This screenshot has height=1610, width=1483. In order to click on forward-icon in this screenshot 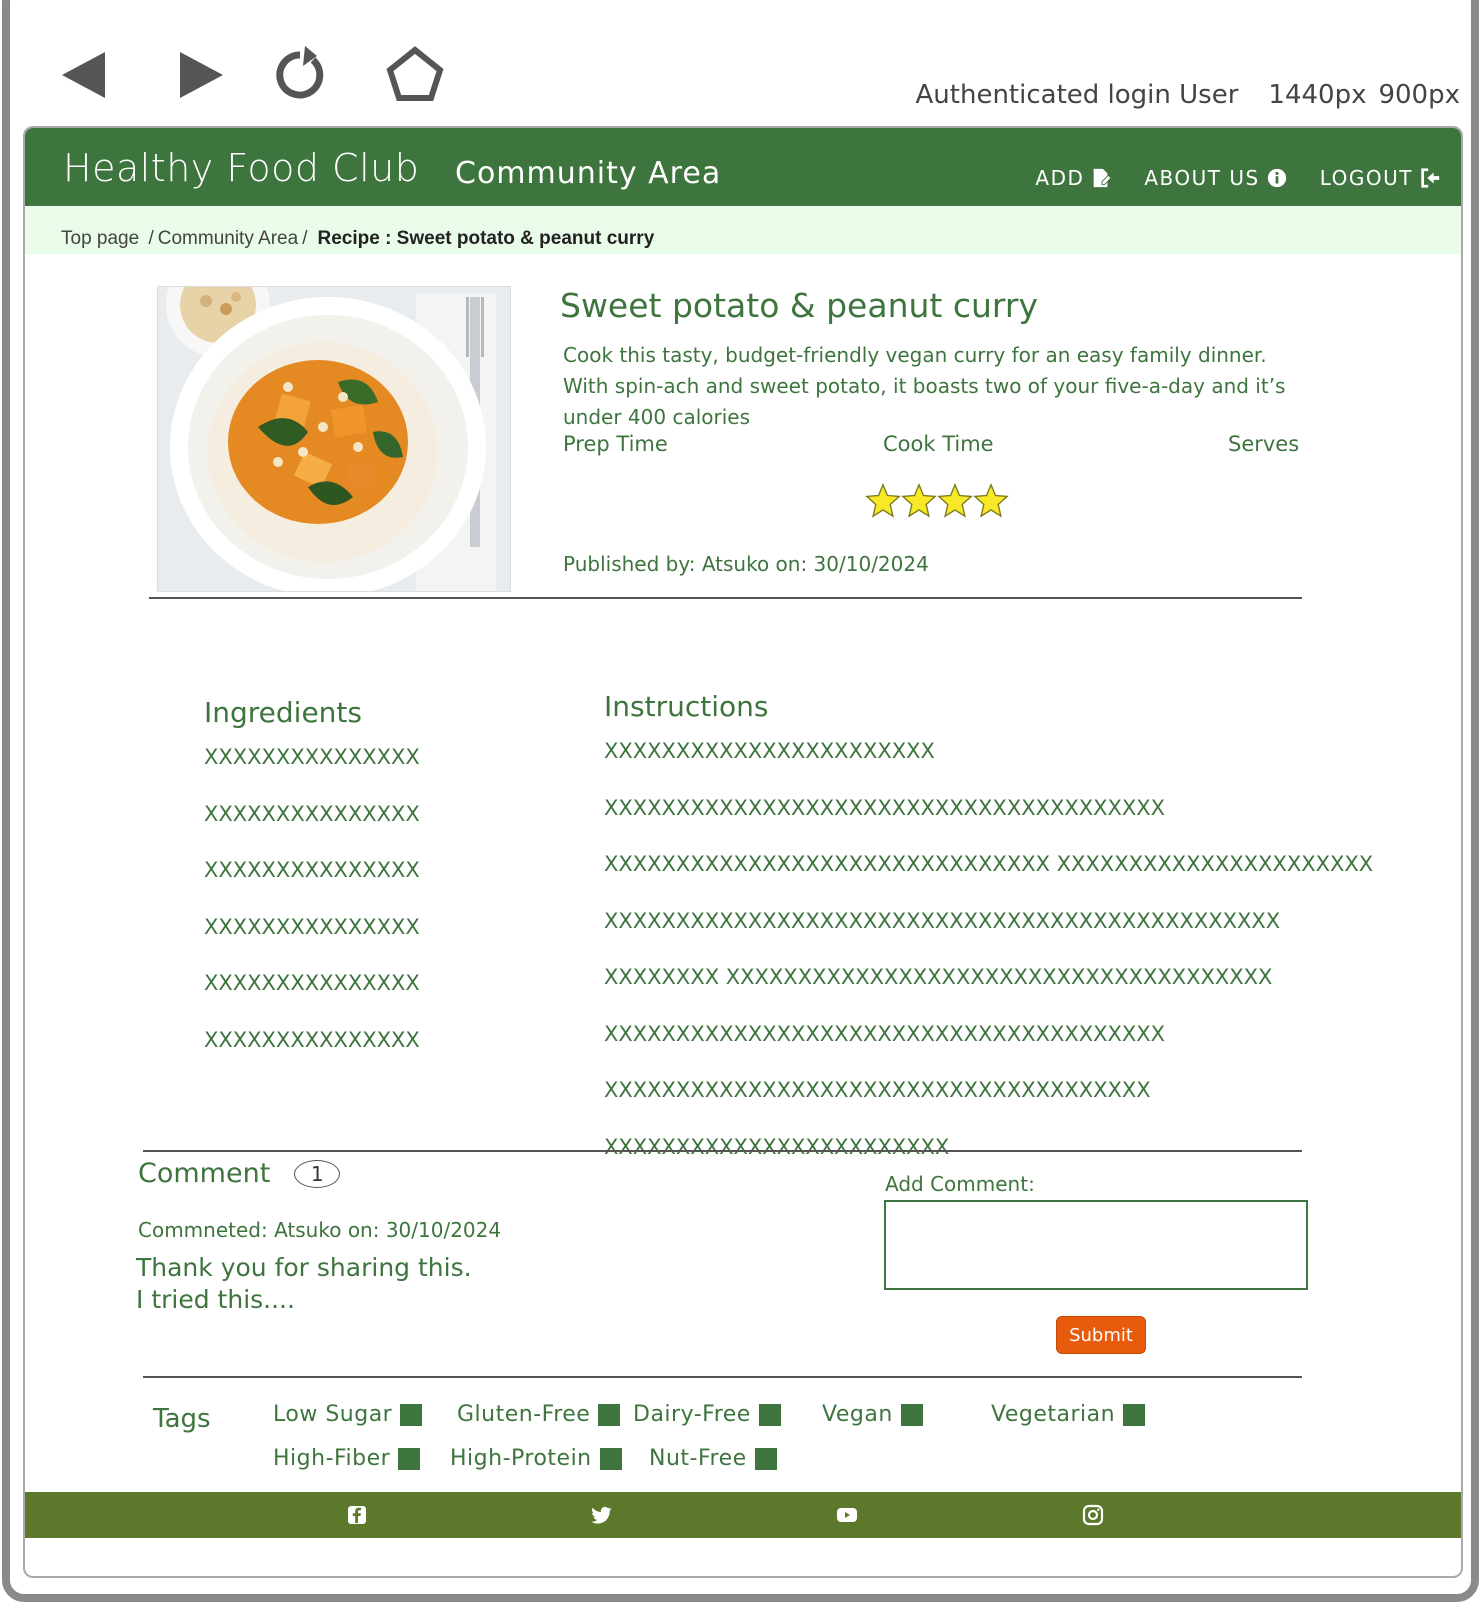, I will do `click(200, 75)`.